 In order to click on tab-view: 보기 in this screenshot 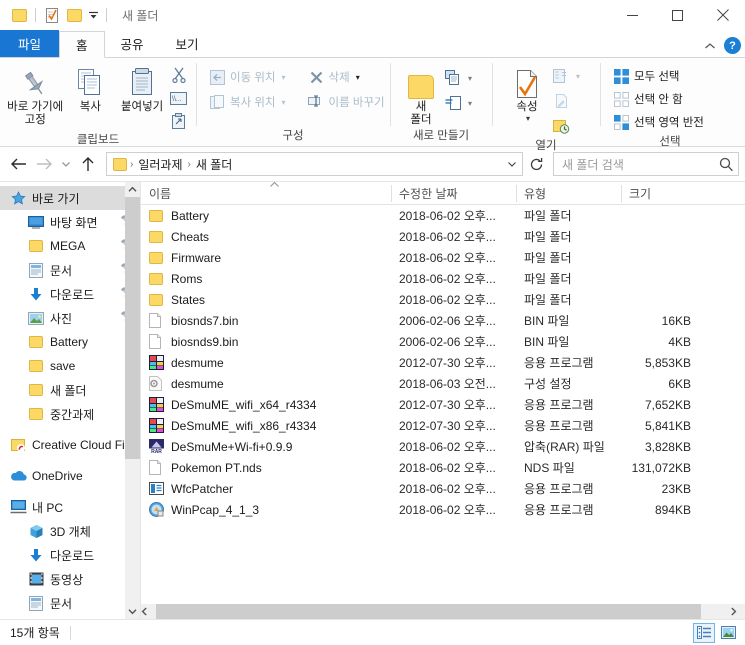, I will do `click(187, 43)`.